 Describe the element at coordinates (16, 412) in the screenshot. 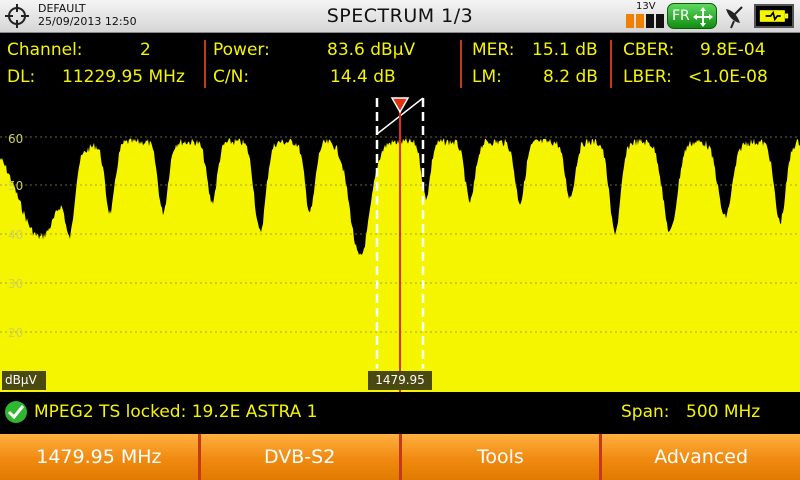

I see `check-icon` at that location.